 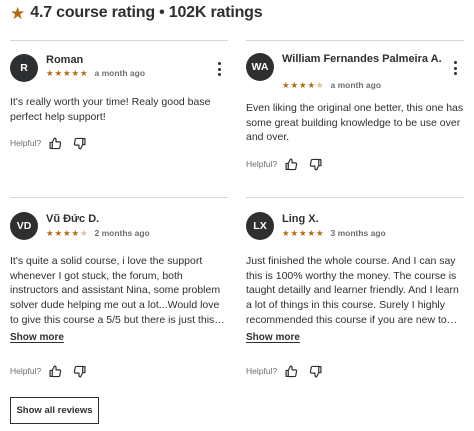 What do you see at coordinates (24, 68) in the screenshot?
I see `avatar: R` at bounding box center [24, 68].